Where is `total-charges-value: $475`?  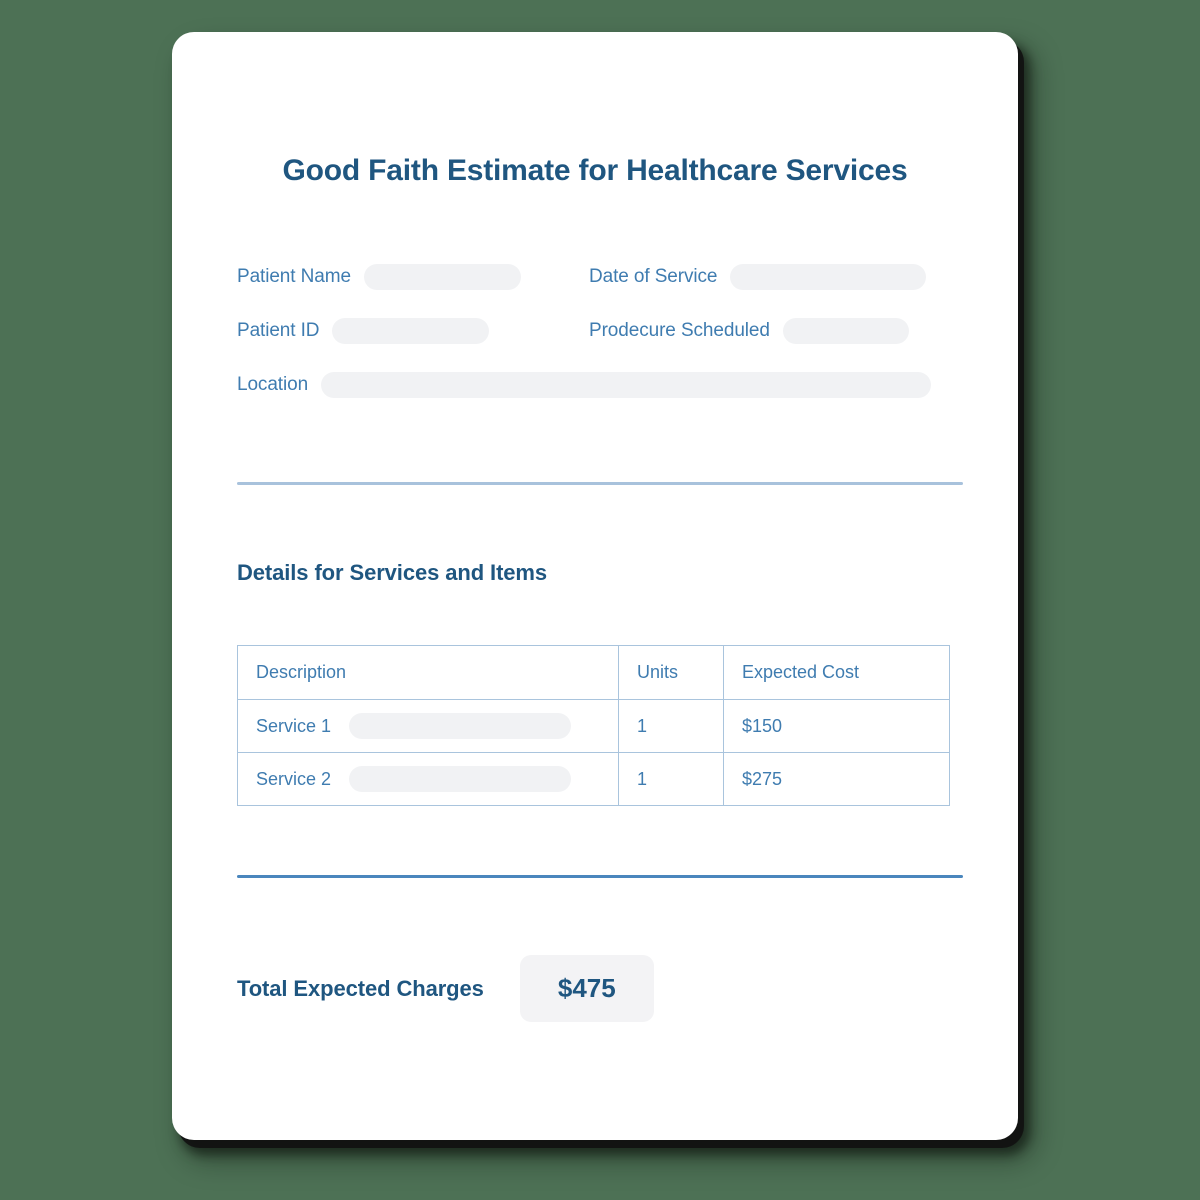 total-charges-value: $475 is located at coordinates (586, 988).